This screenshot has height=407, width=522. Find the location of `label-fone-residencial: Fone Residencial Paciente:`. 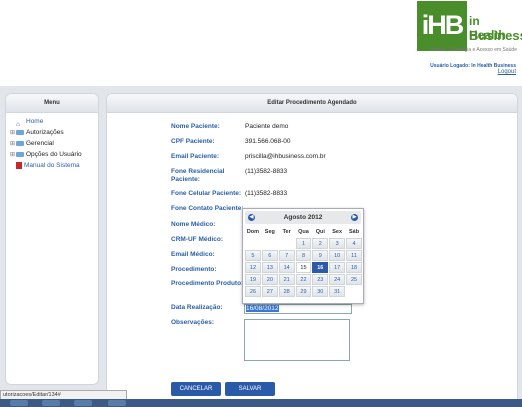

label-fone-residencial: Fone Residencial Paciente: is located at coordinates (198, 175).